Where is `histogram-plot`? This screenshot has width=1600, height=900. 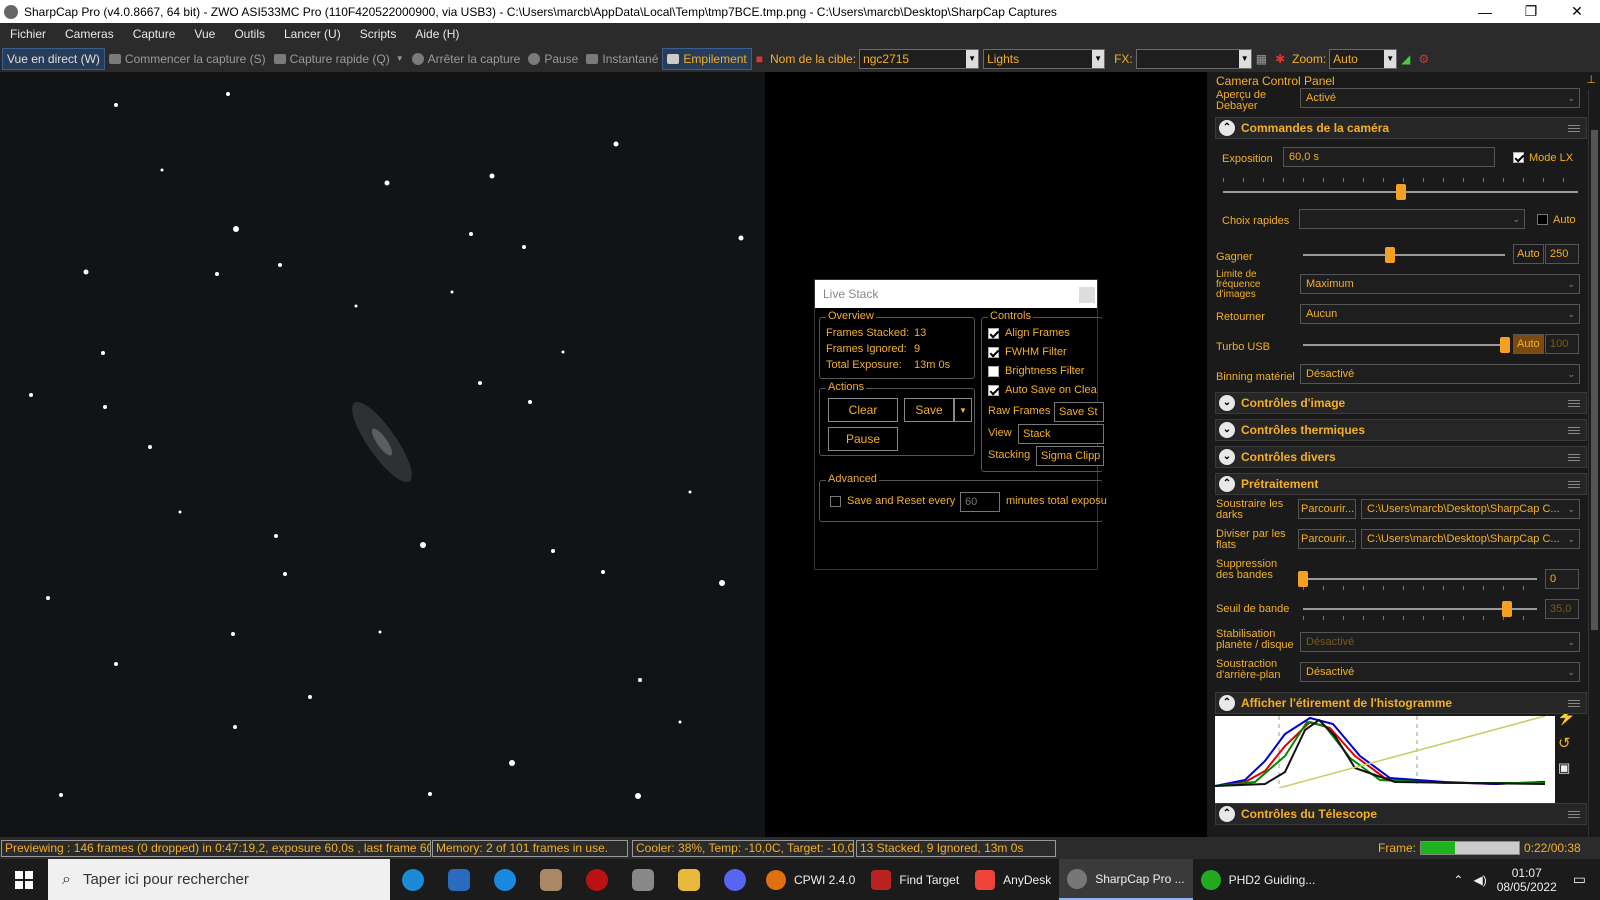
histogram-plot is located at coordinates (1384, 761).